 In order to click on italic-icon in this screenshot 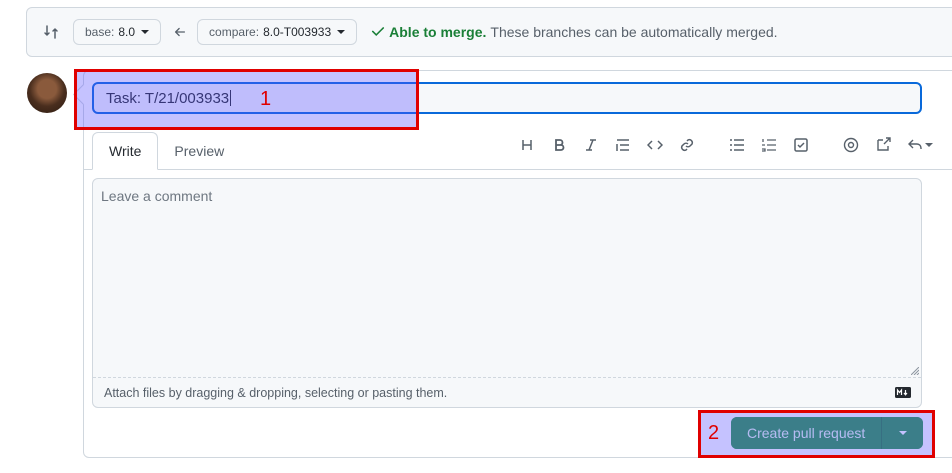, I will do `click(591, 145)`.